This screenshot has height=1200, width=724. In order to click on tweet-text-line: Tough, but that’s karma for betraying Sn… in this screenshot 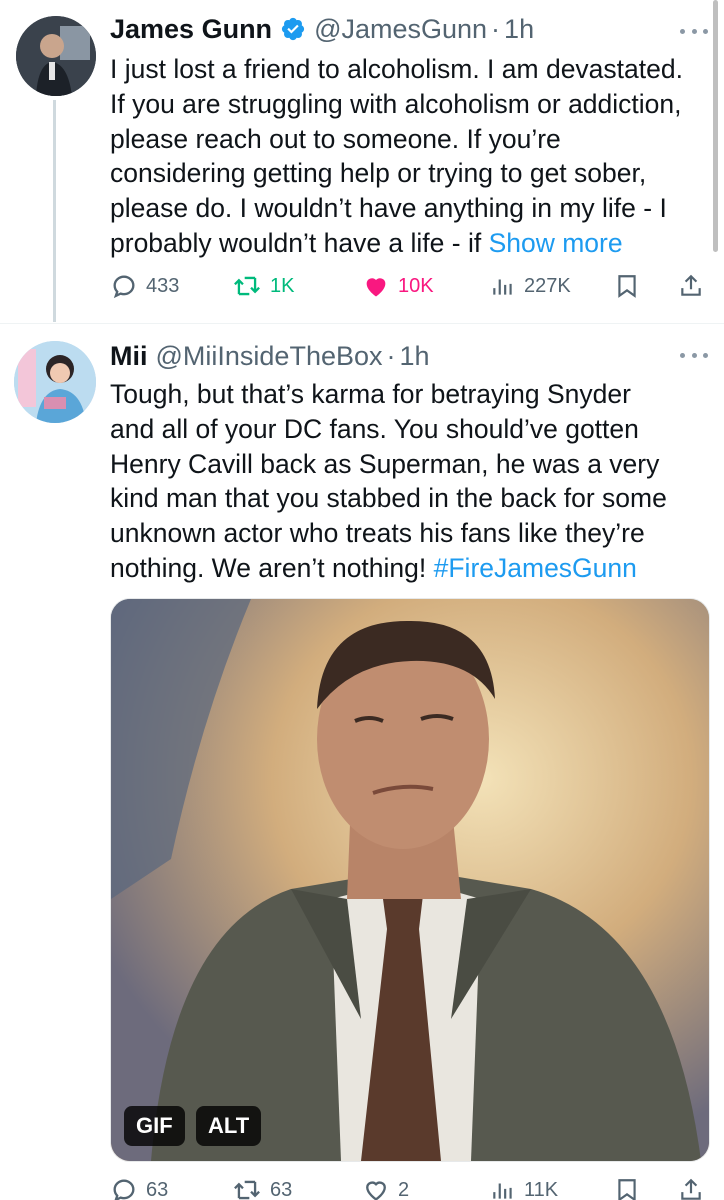, I will do `click(370, 394)`.